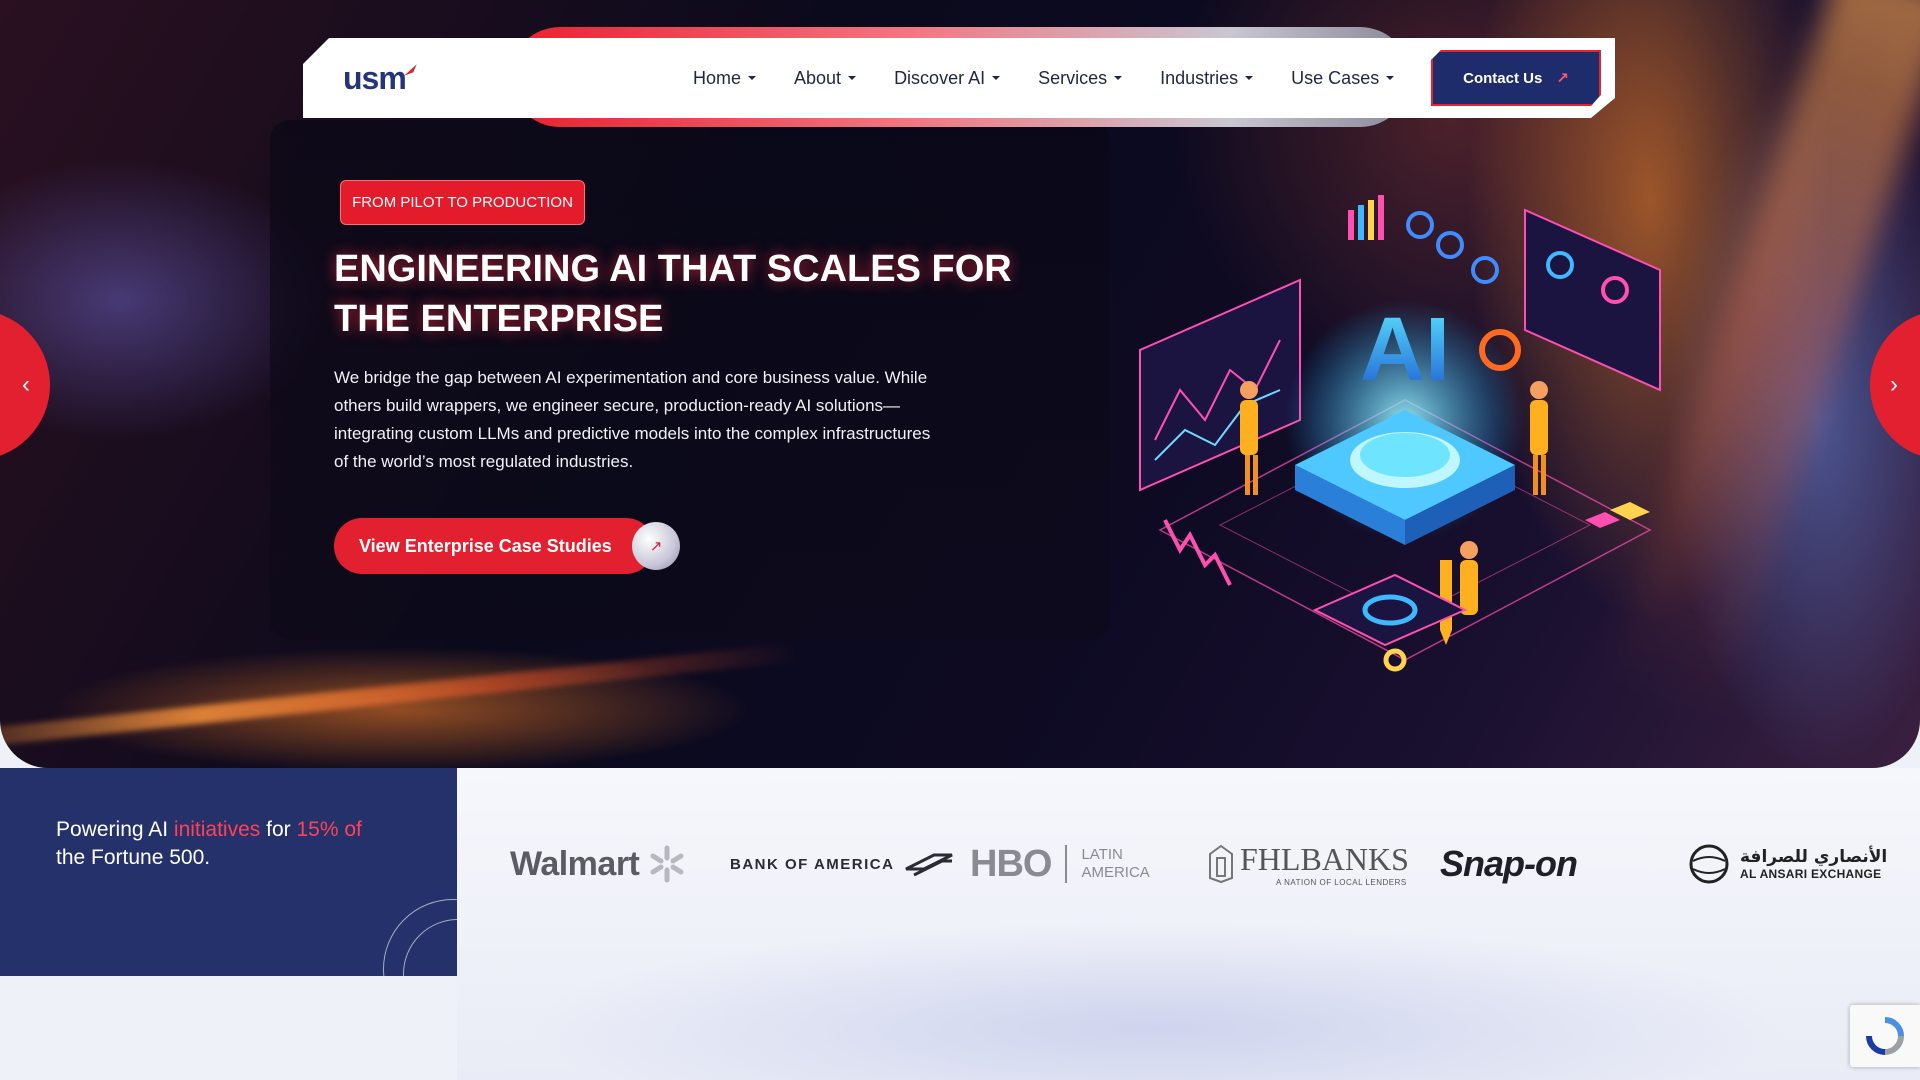 The height and width of the screenshot is (1080, 1920). What do you see at coordinates (26, 384) in the screenshot?
I see `chevron-left-icon: ‹` at bounding box center [26, 384].